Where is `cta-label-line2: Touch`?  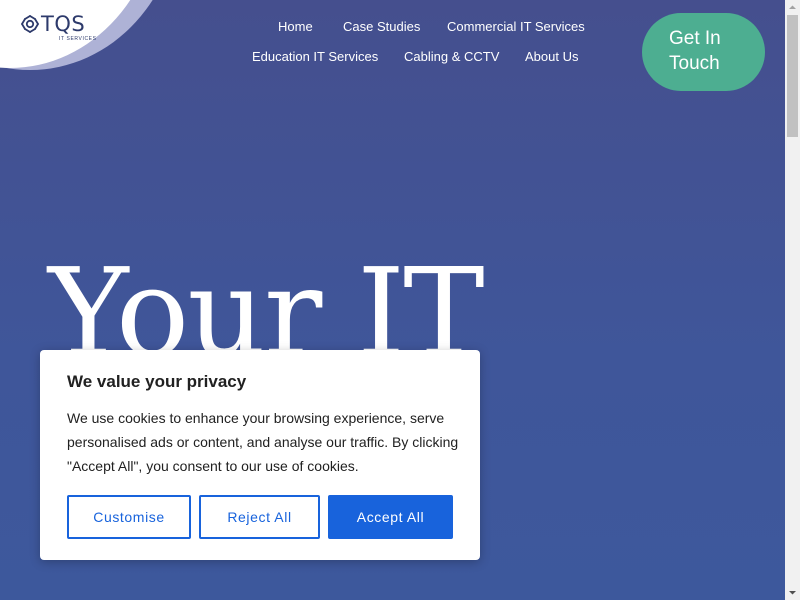 cta-label-line2: Touch is located at coordinates (694, 63).